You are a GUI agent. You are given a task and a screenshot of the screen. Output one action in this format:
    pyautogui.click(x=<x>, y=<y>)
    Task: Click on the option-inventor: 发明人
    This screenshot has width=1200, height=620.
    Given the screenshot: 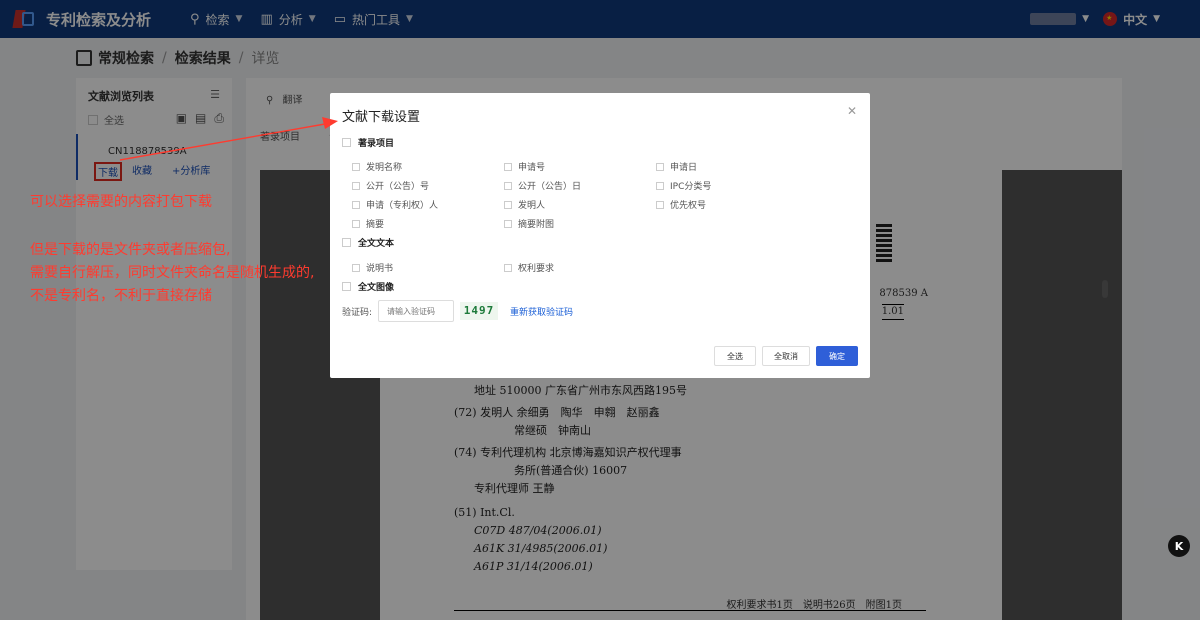 What is the action you would take?
    pyautogui.click(x=524, y=204)
    